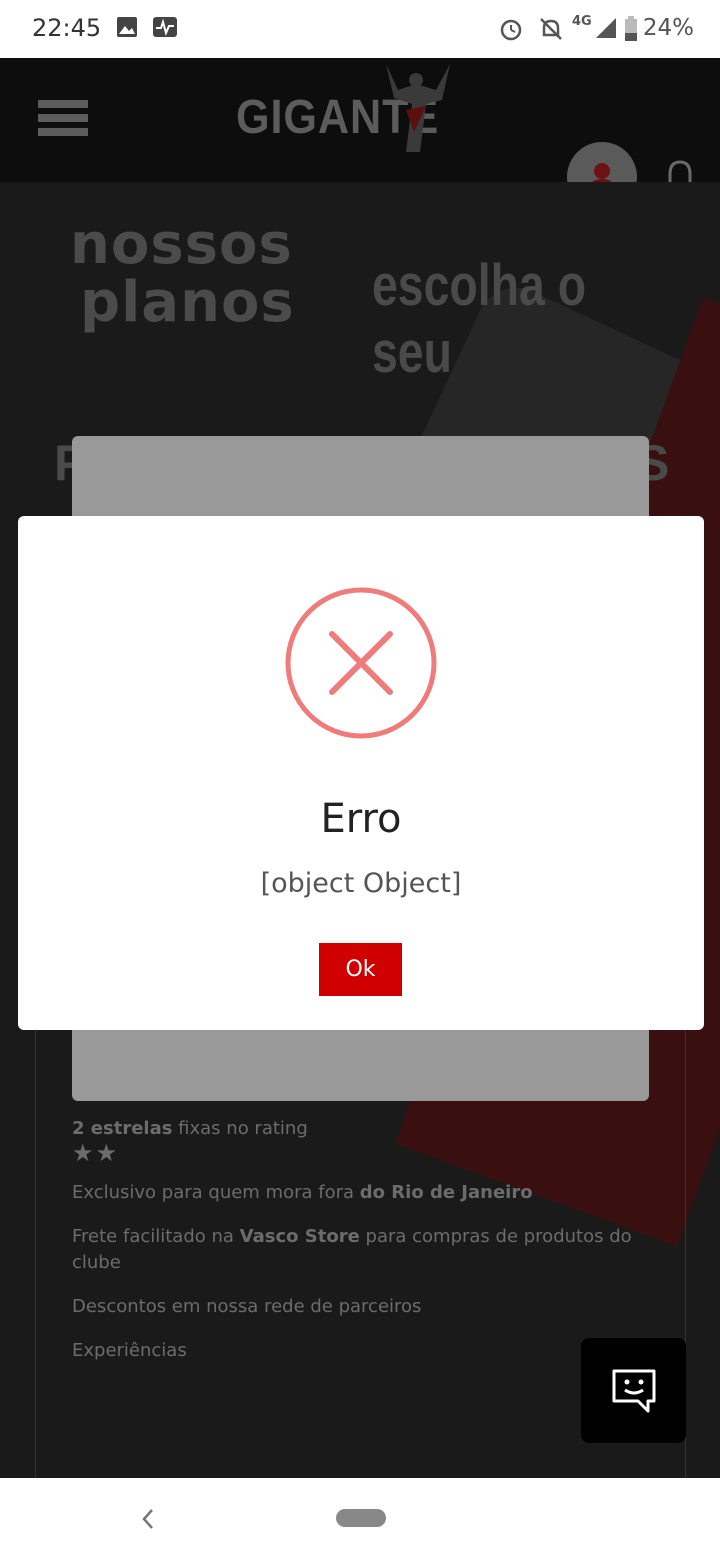 Image resolution: width=720 pixels, height=1560 pixels. What do you see at coordinates (631, 28) in the screenshot?
I see `battery-icon` at bounding box center [631, 28].